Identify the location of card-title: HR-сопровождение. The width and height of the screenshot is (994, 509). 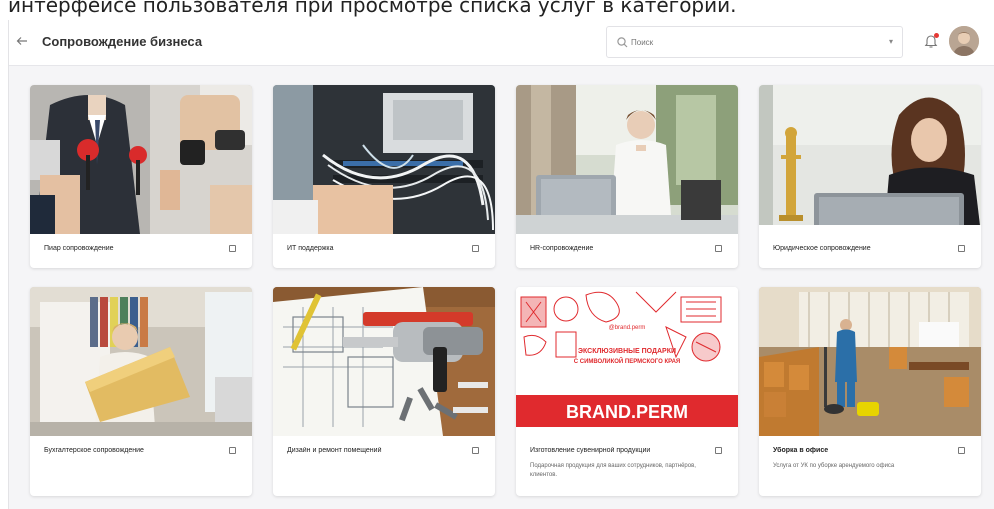
(562, 248).